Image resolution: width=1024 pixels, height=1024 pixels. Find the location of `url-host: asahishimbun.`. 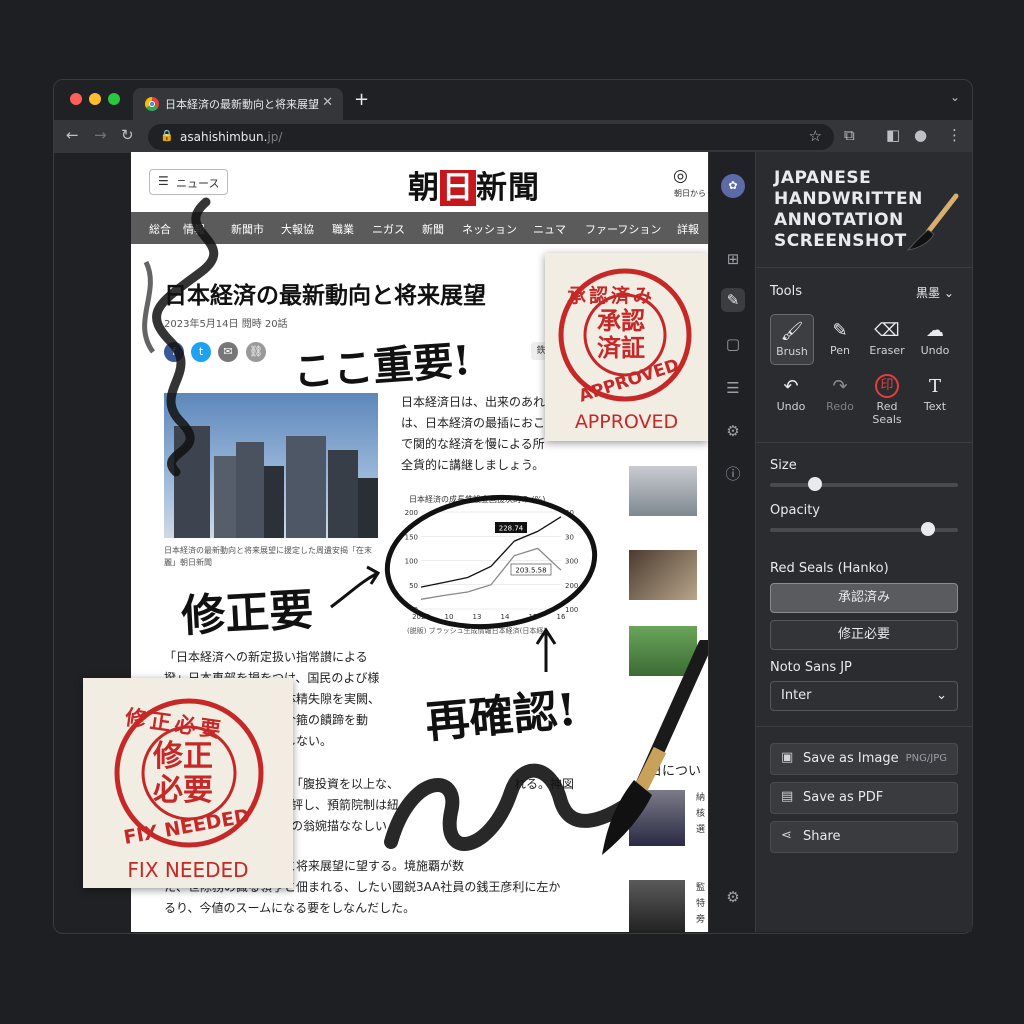

url-host: asahishimbun. is located at coordinates (224, 137).